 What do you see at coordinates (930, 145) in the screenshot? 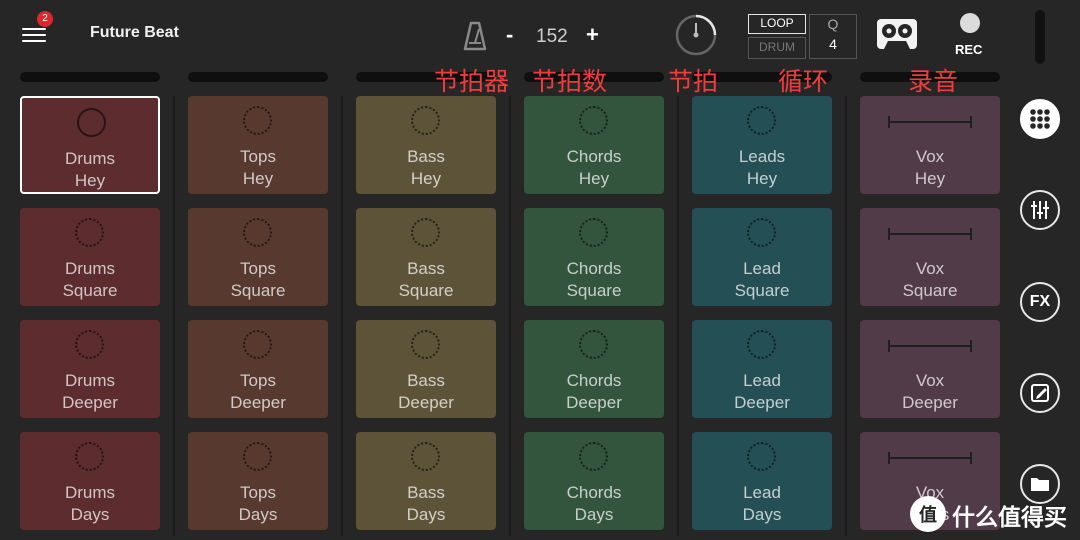
I see `pad-vox-hey: Vox Hey` at bounding box center [930, 145].